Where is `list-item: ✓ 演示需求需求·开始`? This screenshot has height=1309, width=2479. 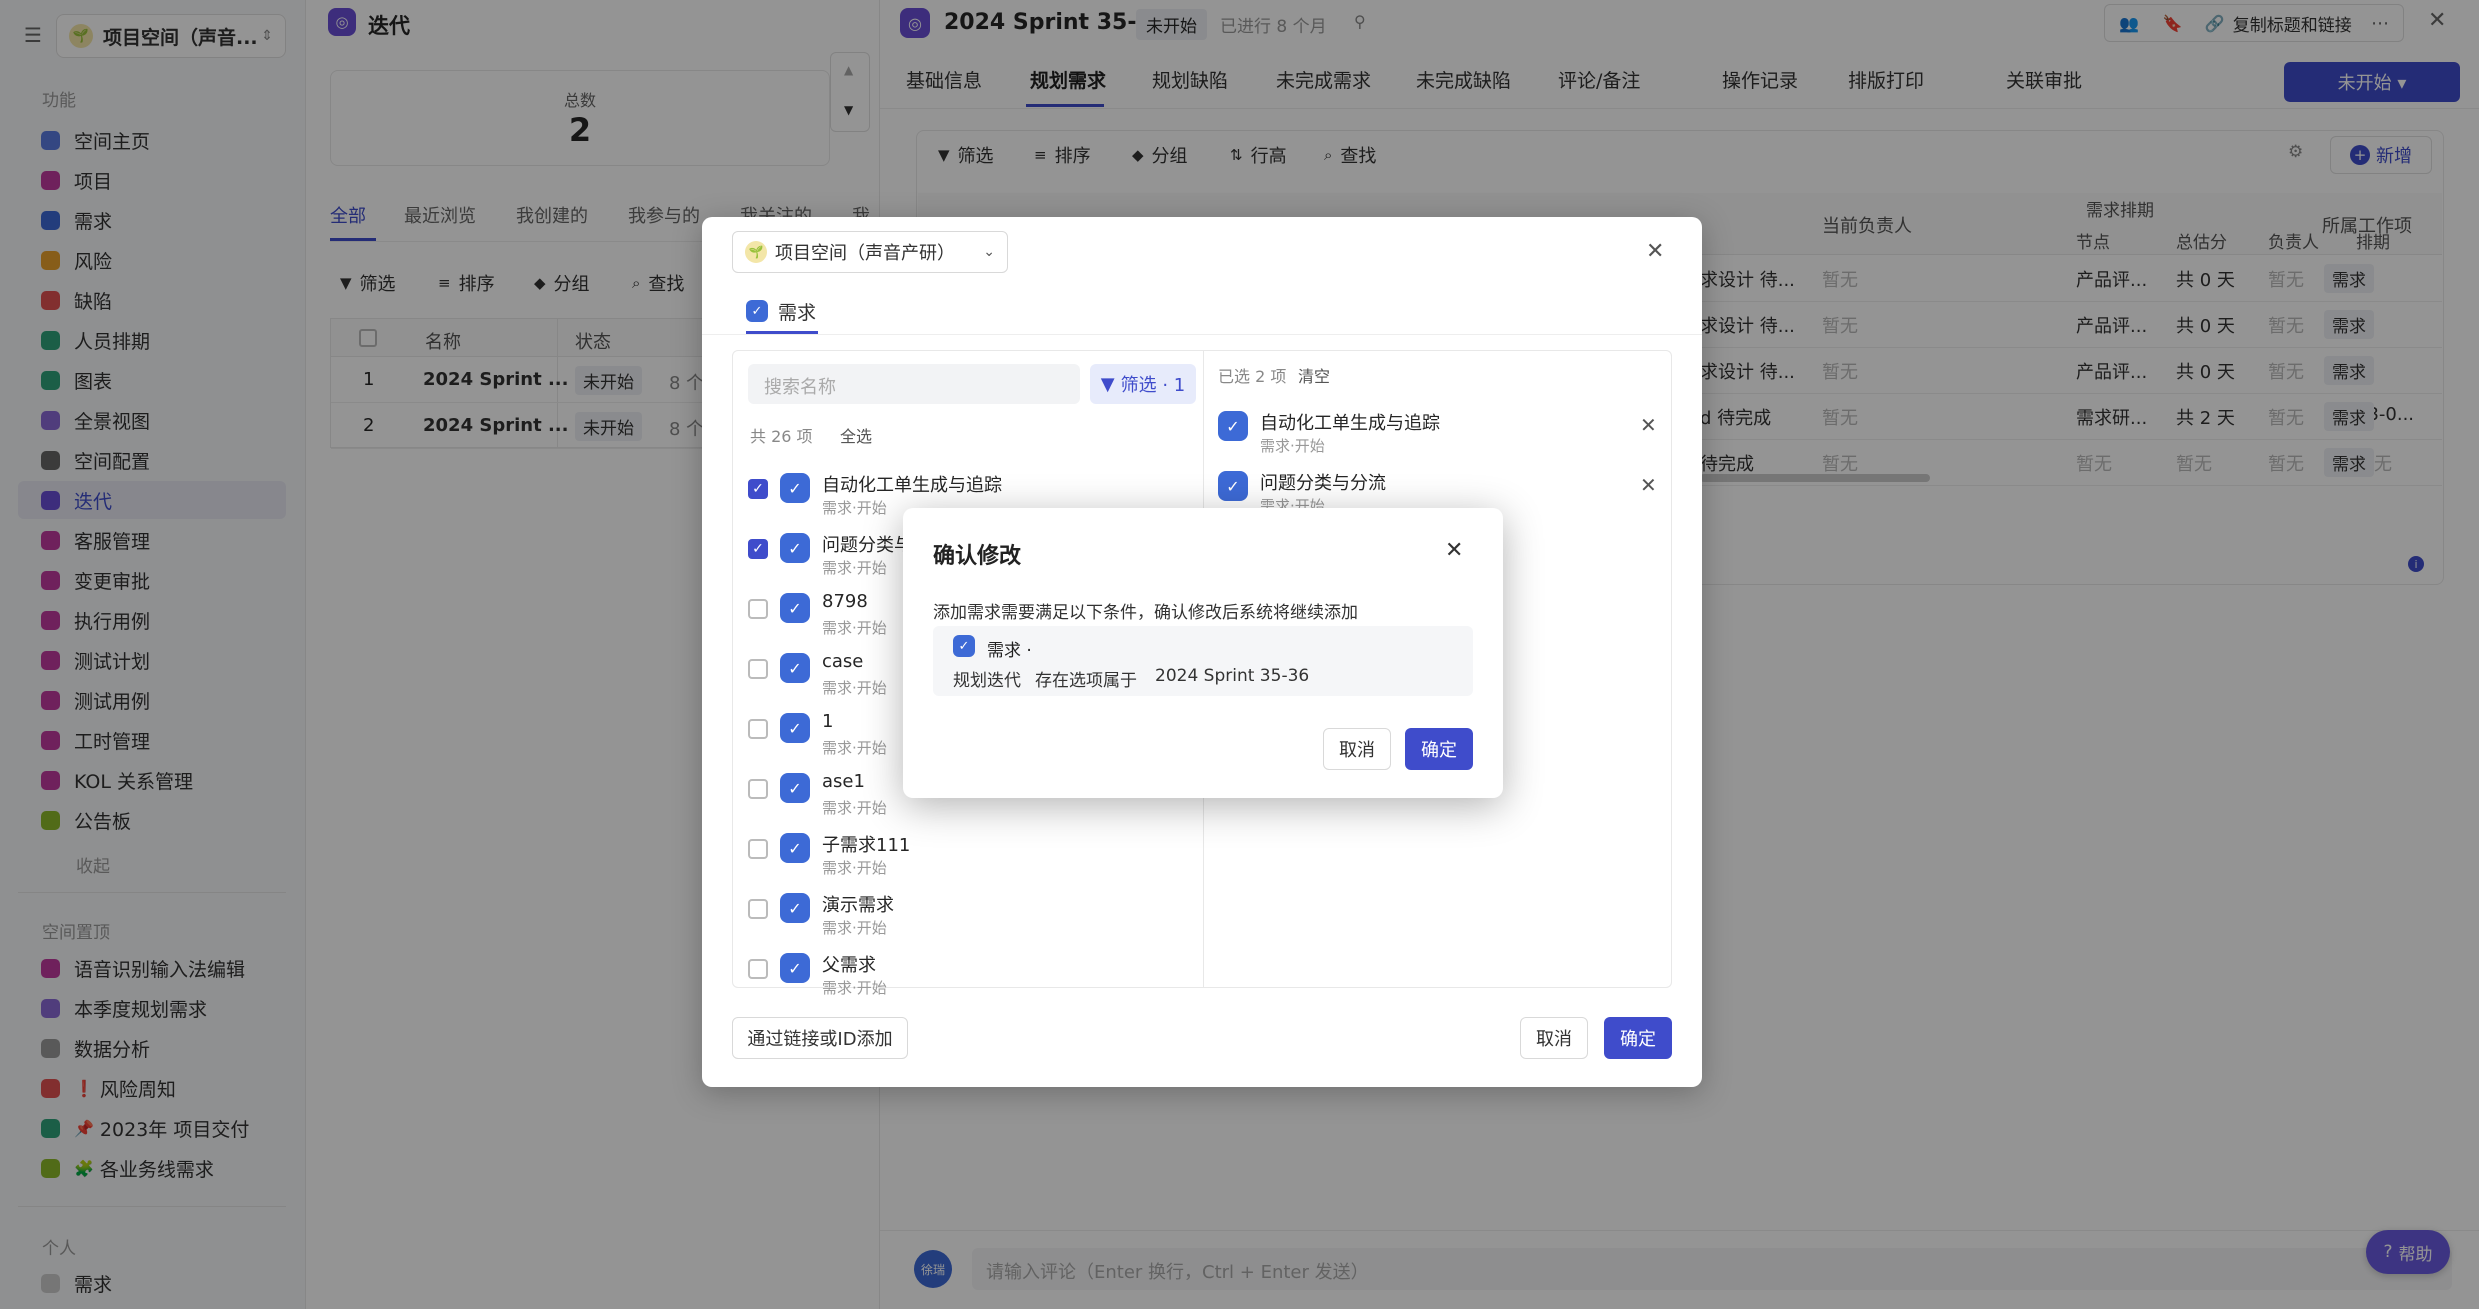
list-item: ✓ 演示需求需求·开始 is located at coordinates (958, 915).